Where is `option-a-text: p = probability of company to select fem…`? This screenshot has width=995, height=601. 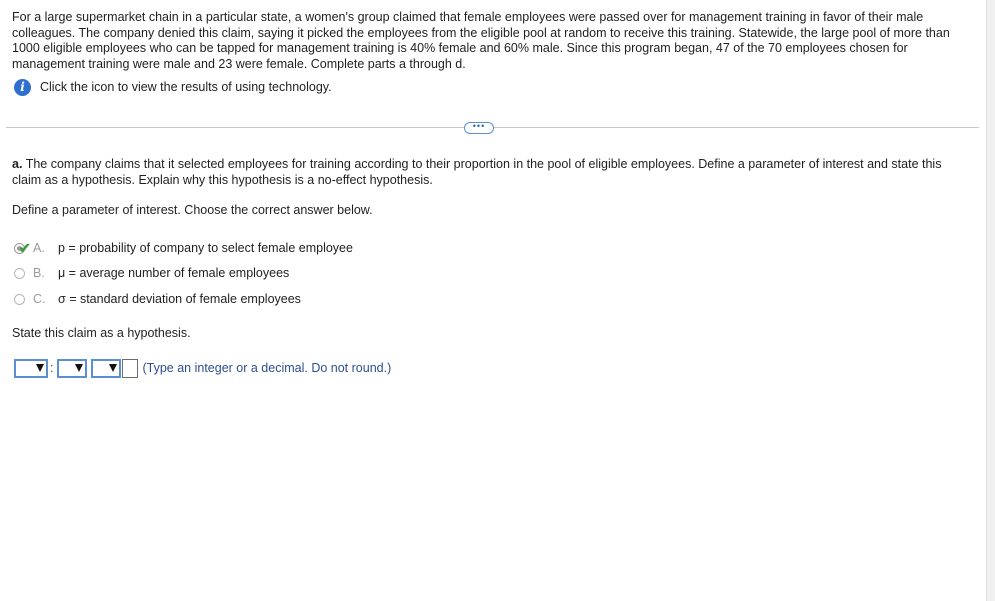
option-a-text: p = probability of company to select fem… is located at coordinates (205, 248).